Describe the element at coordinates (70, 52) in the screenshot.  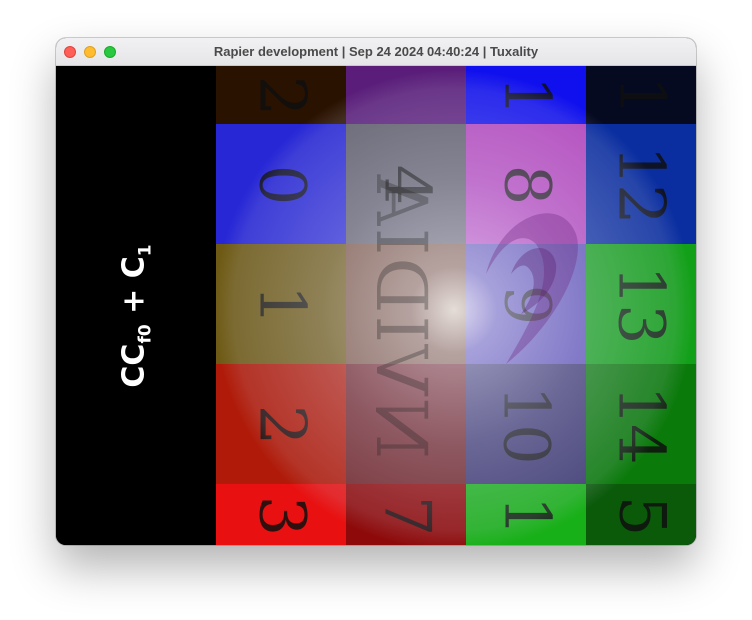
I see `close-button` at that location.